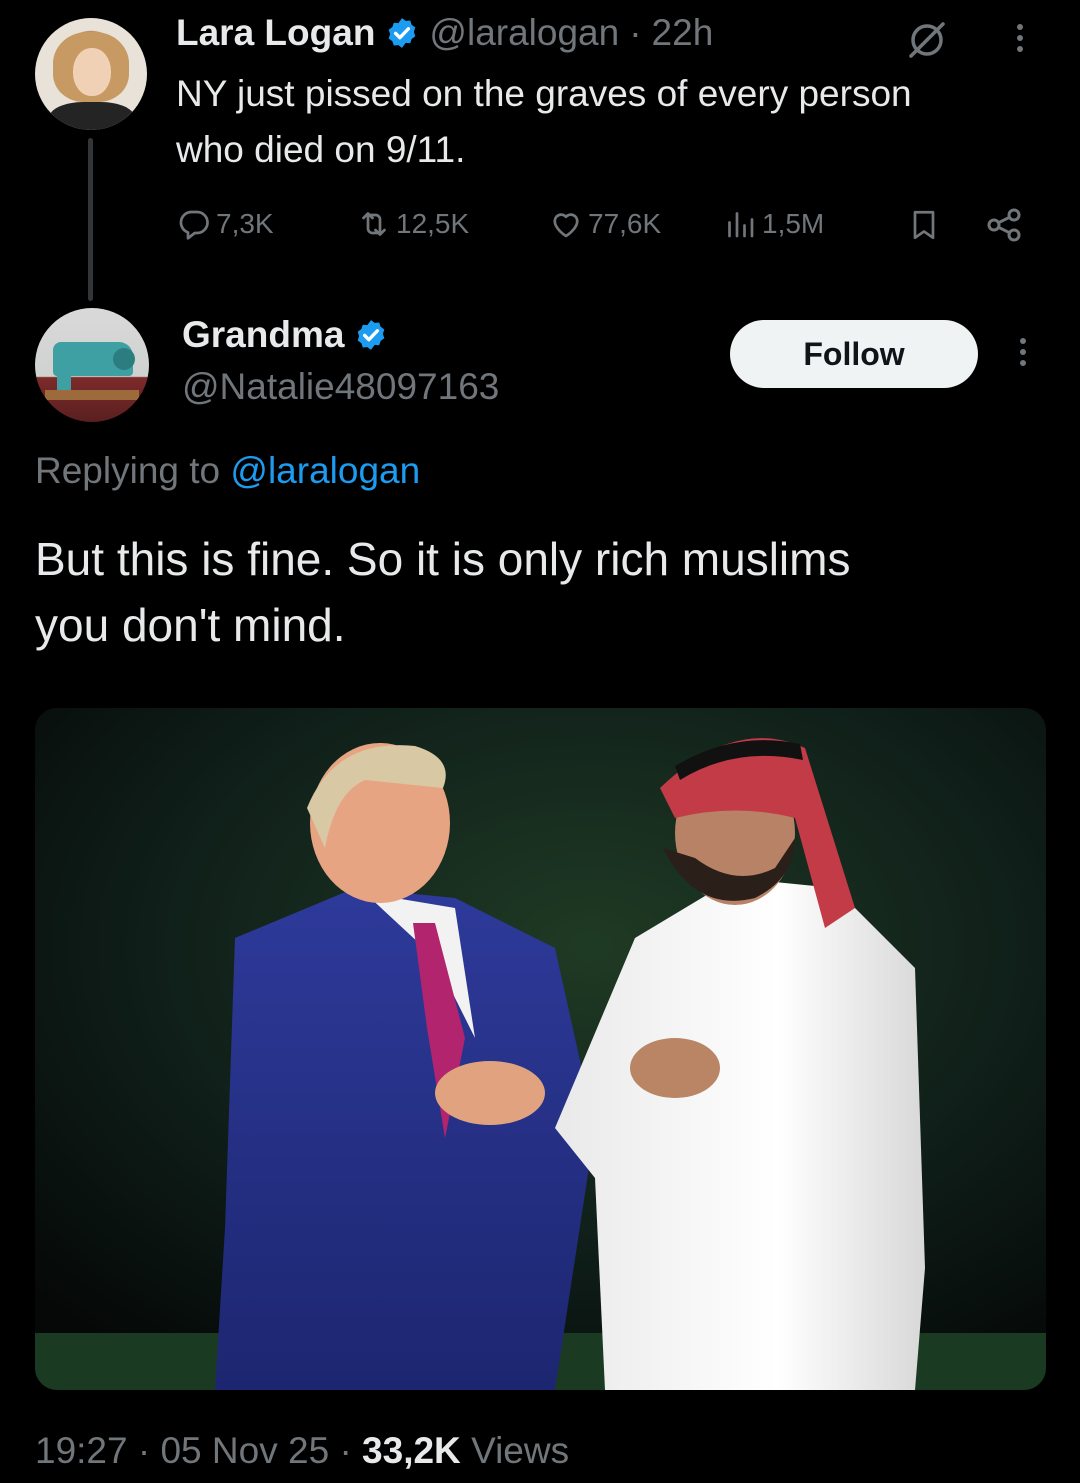 Image resolution: width=1080 pixels, height=1483 pixels. I want to click on reply-author-row: Grandma, so click(285, 335).